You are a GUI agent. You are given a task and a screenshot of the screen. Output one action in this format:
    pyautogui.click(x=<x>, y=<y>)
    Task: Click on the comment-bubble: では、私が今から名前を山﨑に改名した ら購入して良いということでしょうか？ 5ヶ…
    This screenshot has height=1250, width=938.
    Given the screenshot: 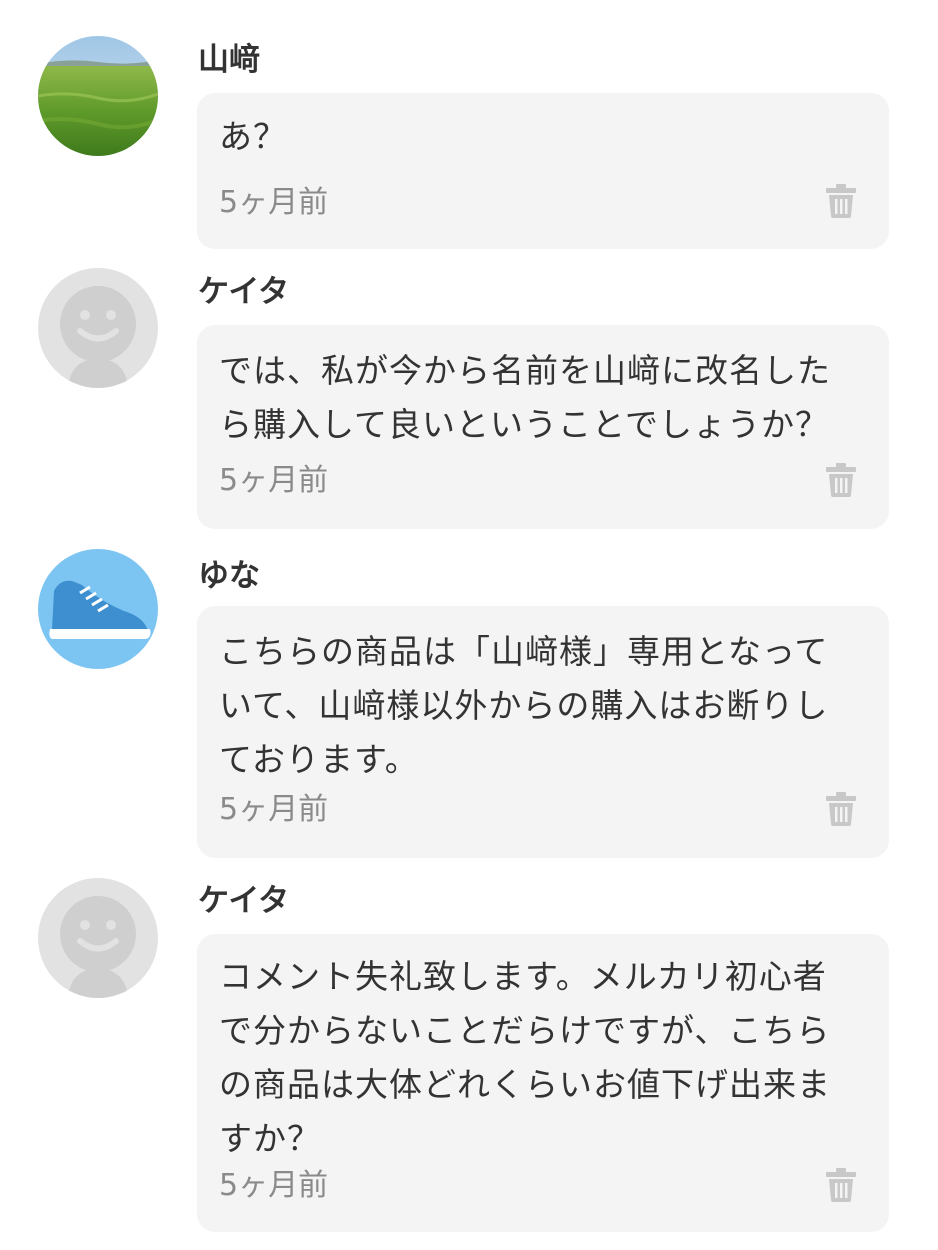 What is the action you would take?
    pyautogui.click(x=543, y=427)
    